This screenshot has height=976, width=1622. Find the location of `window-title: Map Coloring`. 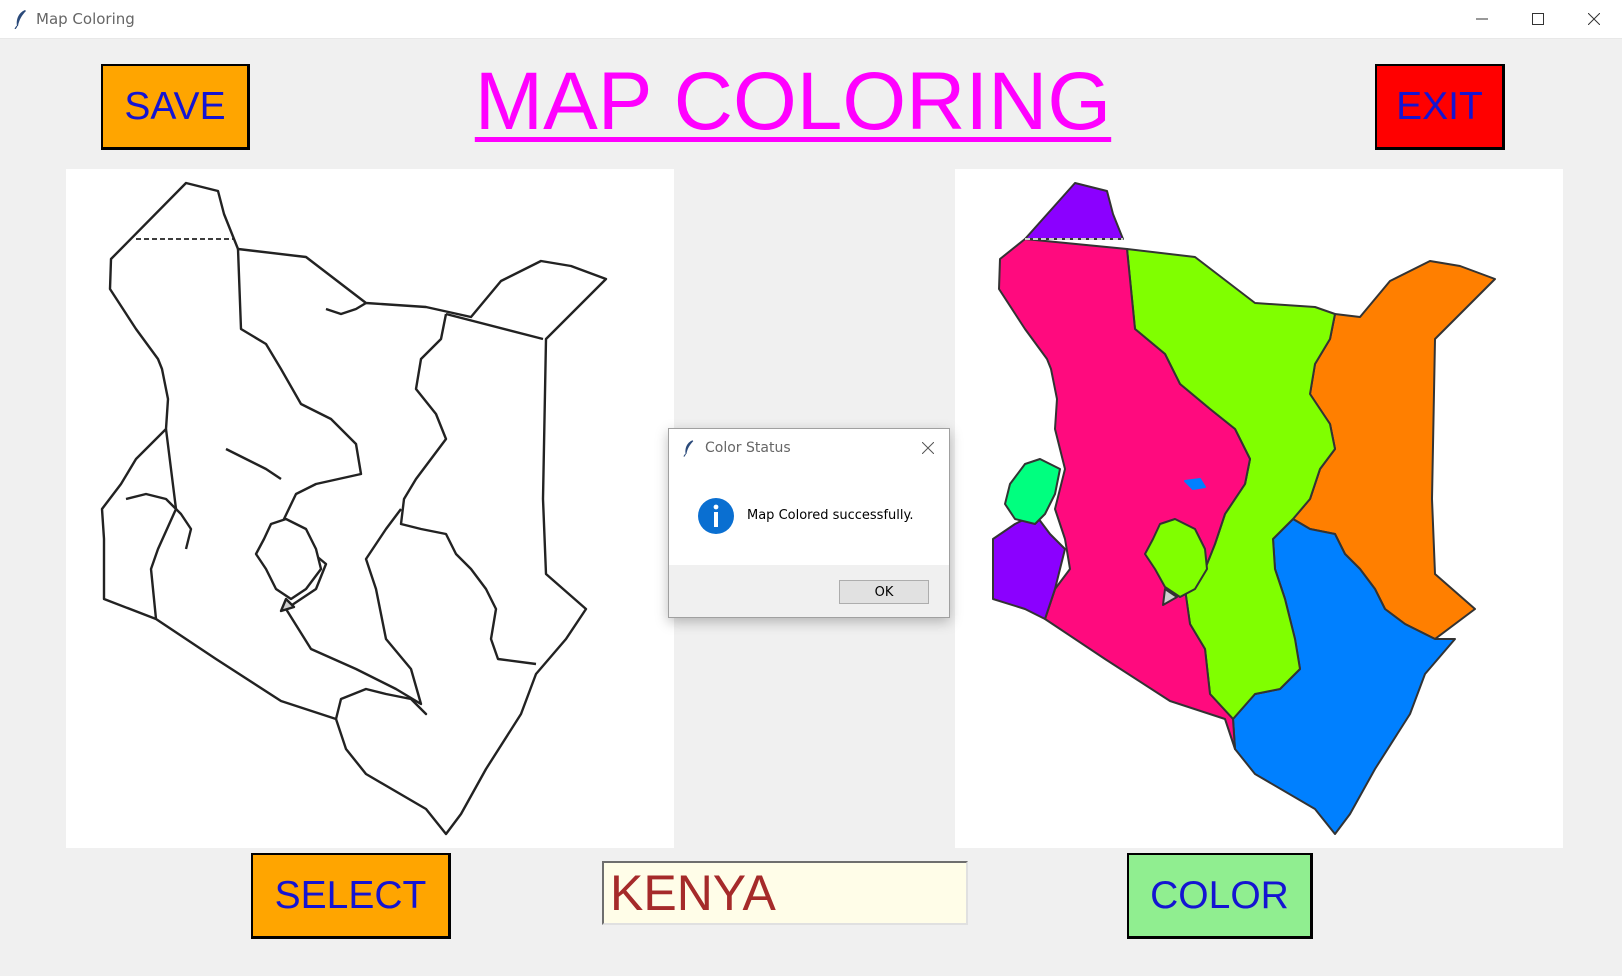

window-title: Map Coloring is located at coordinates (85, 19).